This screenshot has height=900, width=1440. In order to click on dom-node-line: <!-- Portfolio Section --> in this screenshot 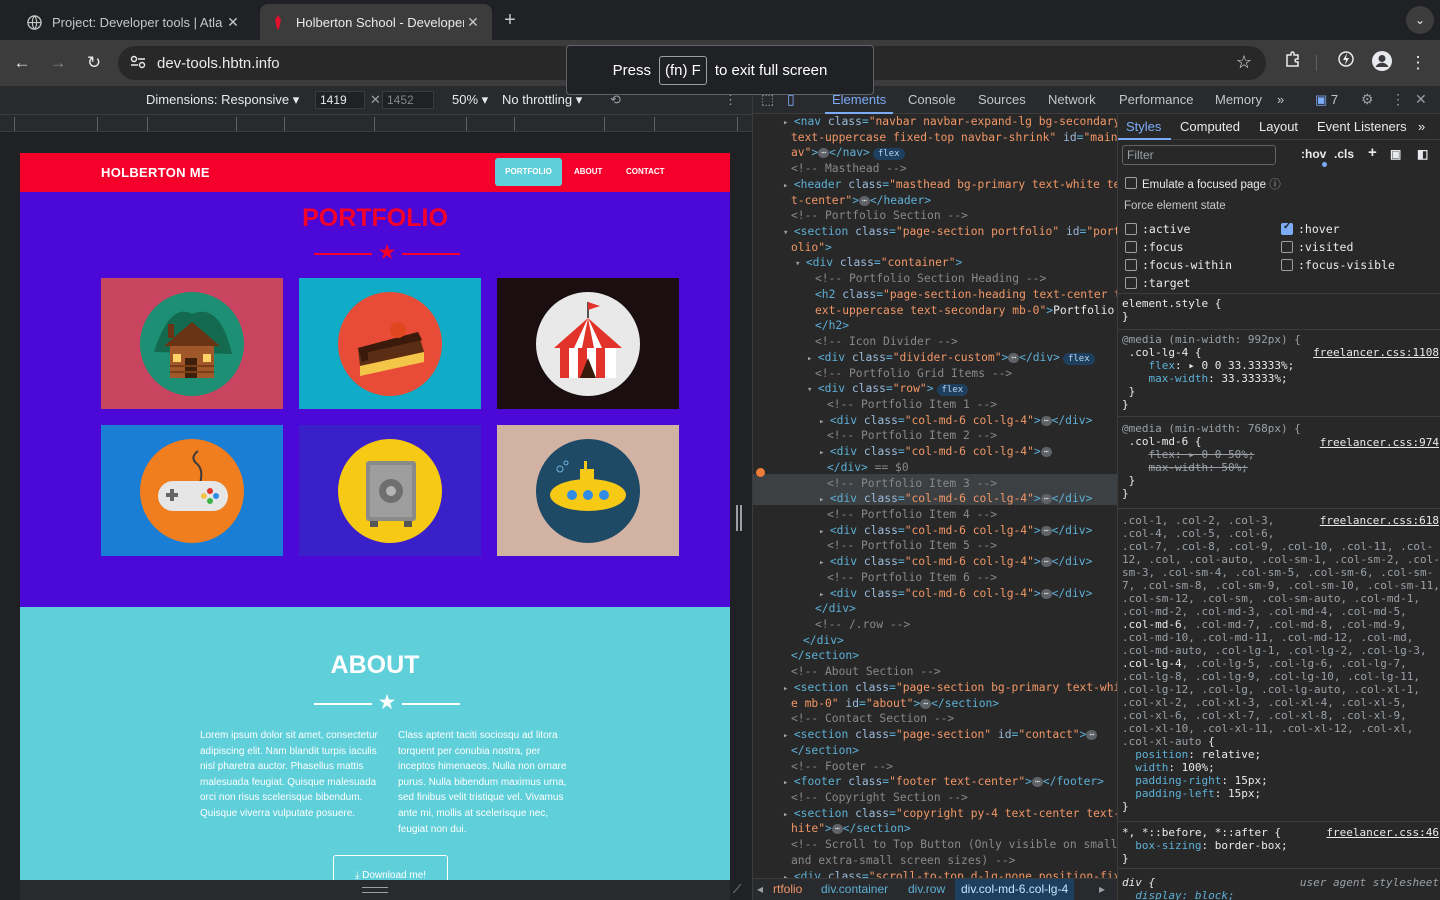, I will do `click(935, 216)`.